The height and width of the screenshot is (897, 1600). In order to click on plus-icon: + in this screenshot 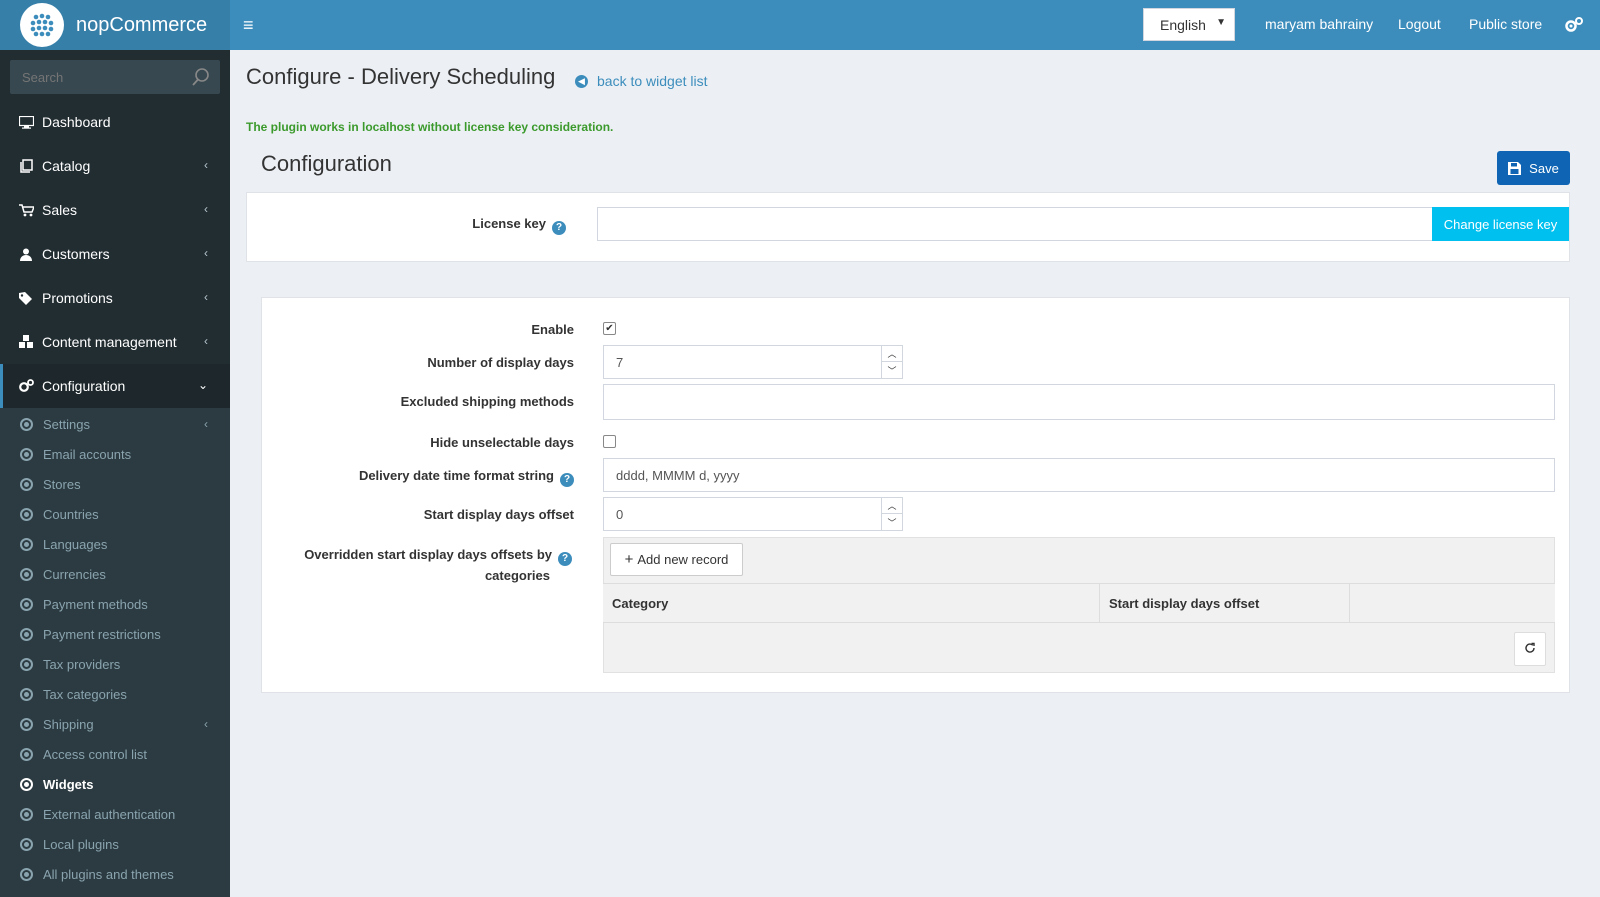, I will do `click(629, 559)`.